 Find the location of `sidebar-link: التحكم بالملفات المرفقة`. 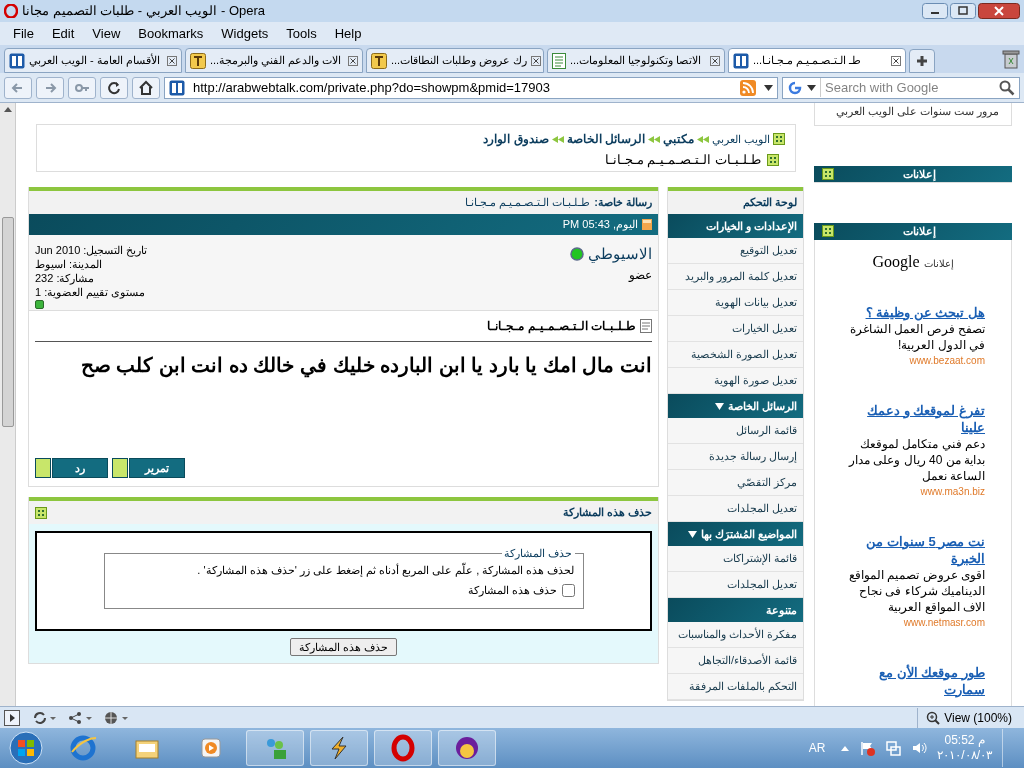

sidebar-link: التحكم بالملفات المرفقة is located at coordinates (735, 687).